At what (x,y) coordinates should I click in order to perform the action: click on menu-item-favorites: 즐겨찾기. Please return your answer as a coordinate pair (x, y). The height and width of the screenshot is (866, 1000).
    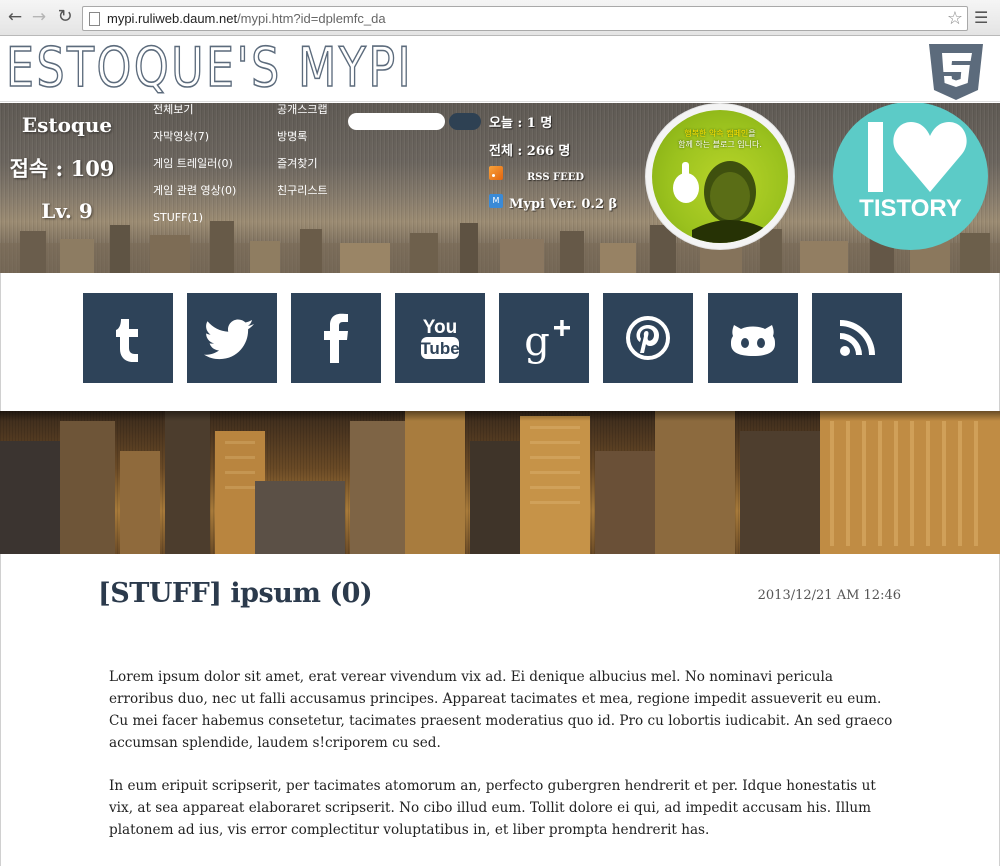
    Looking at the image, I should click on (302, 170).